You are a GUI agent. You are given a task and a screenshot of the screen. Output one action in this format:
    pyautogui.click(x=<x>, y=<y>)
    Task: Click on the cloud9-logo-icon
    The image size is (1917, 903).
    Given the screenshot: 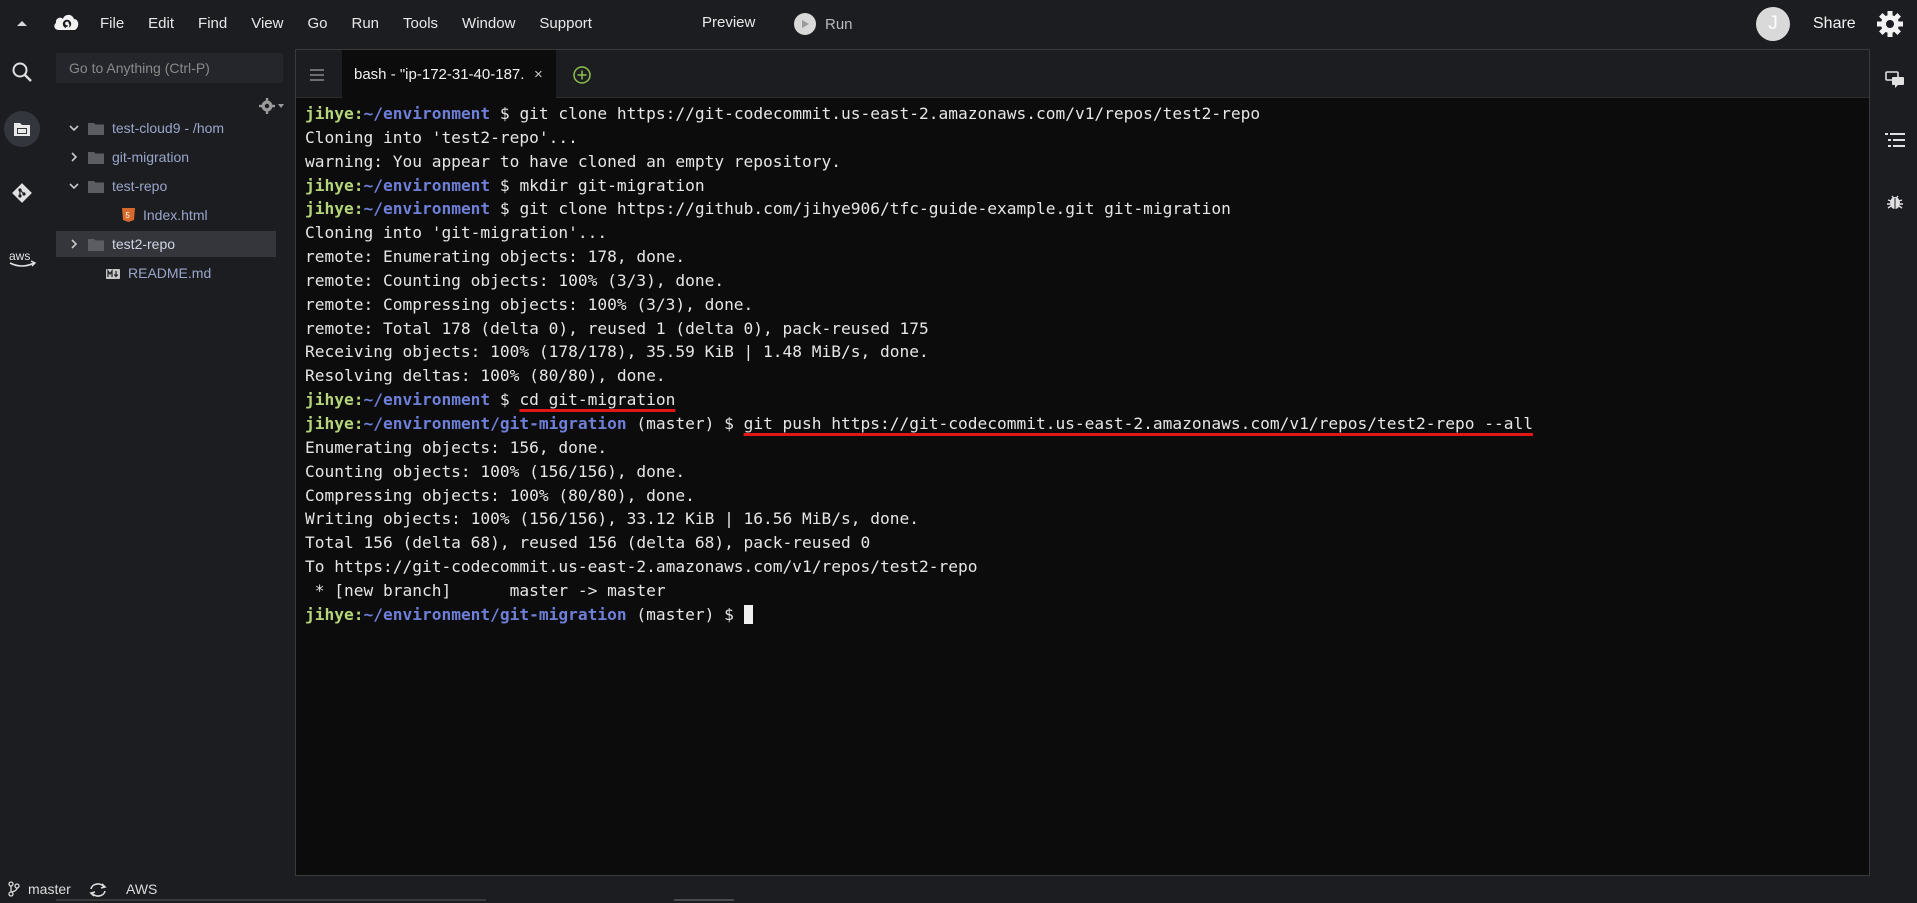 What is the action you would take?
    pyautogui.click(x=66, y=23)
    